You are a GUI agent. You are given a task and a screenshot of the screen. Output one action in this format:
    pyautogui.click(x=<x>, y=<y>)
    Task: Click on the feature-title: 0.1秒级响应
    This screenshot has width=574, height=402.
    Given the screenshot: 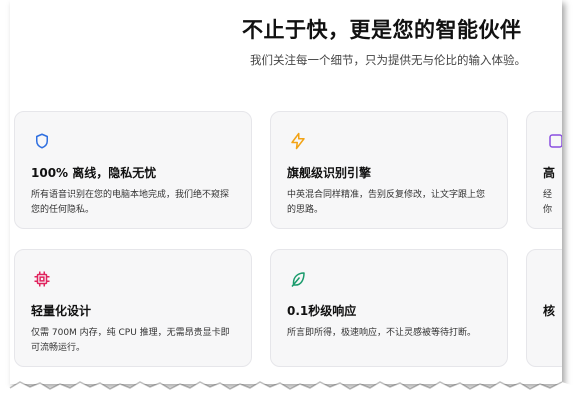 What is the action you would take?
    pyautogui.click(x=322, y=311)
    